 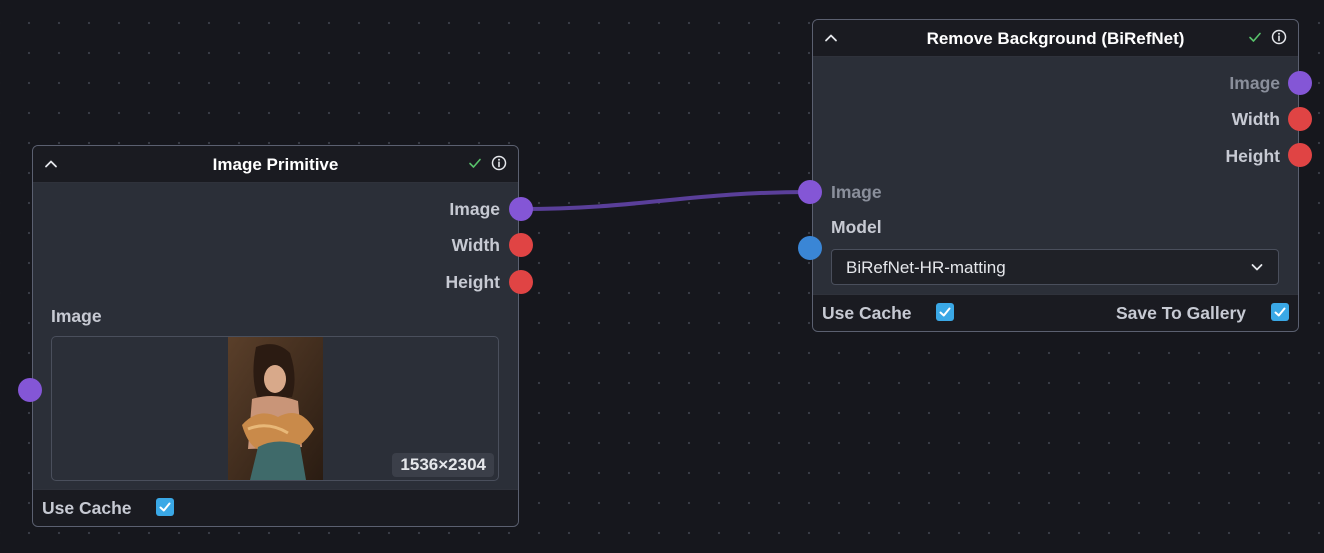 I want to click on save-to-gallery-checkbox, so click(x=1280, y=312).